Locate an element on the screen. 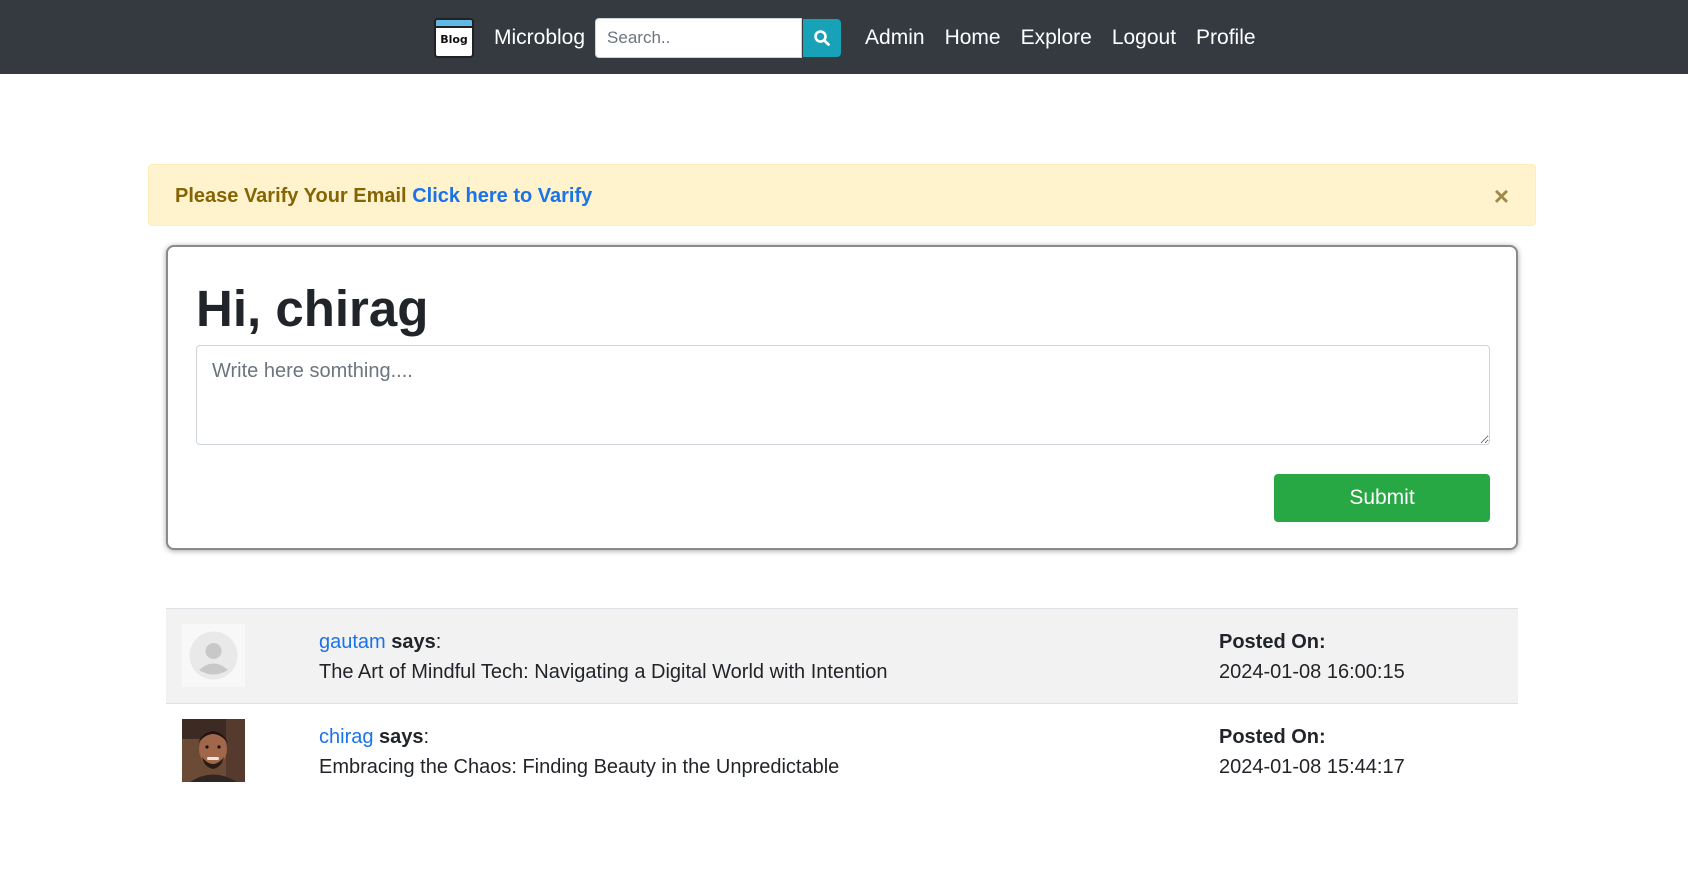  search-input is located at coordinates (699, 38).